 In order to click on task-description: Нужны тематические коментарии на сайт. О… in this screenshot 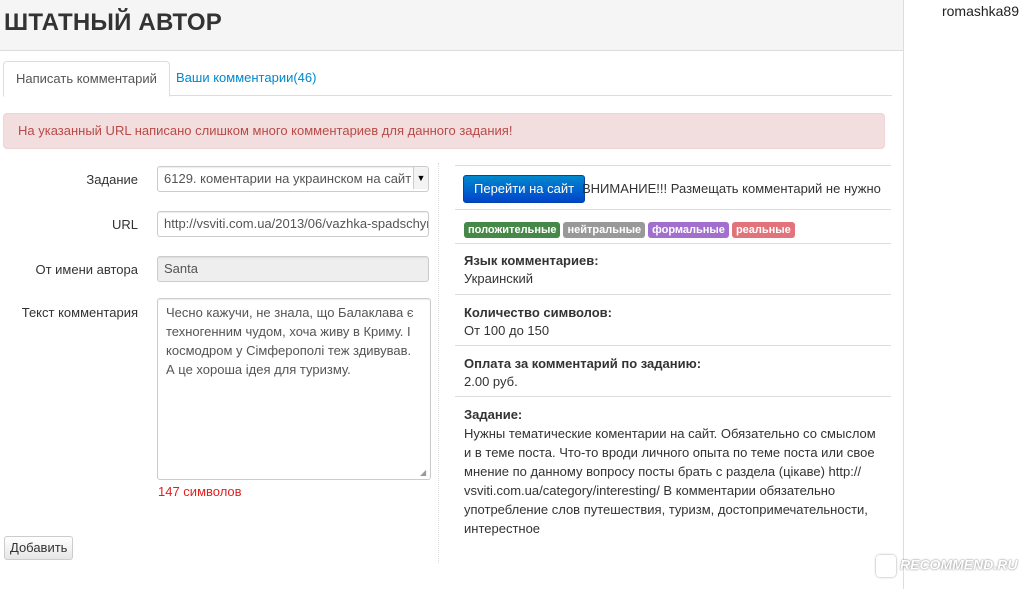, I will do `click(670, 481)`.